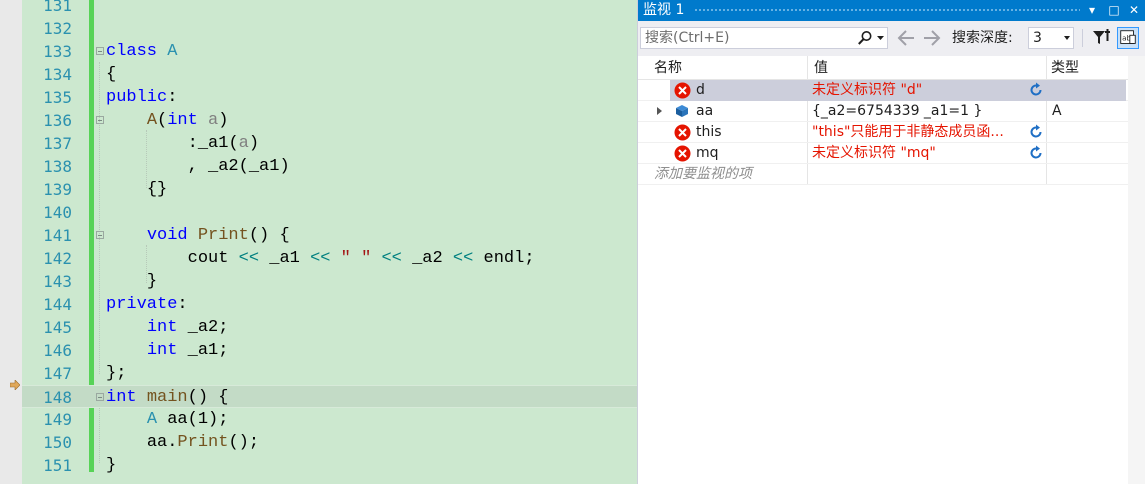  I want to click on code-text: int main() {, so click(167, 397).